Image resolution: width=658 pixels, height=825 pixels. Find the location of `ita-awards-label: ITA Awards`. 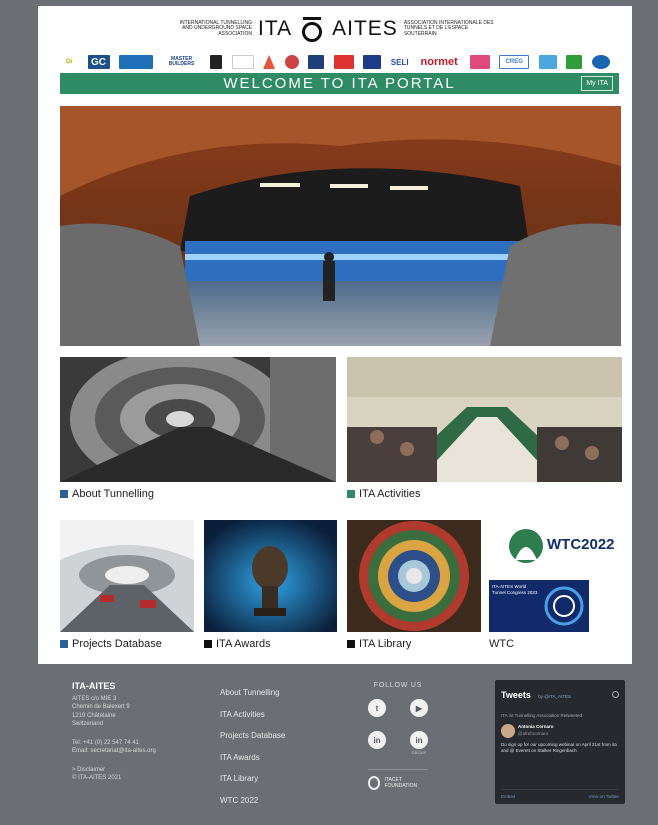

ita-awards-label: ITA Awards is located at coordinates (243, 644).